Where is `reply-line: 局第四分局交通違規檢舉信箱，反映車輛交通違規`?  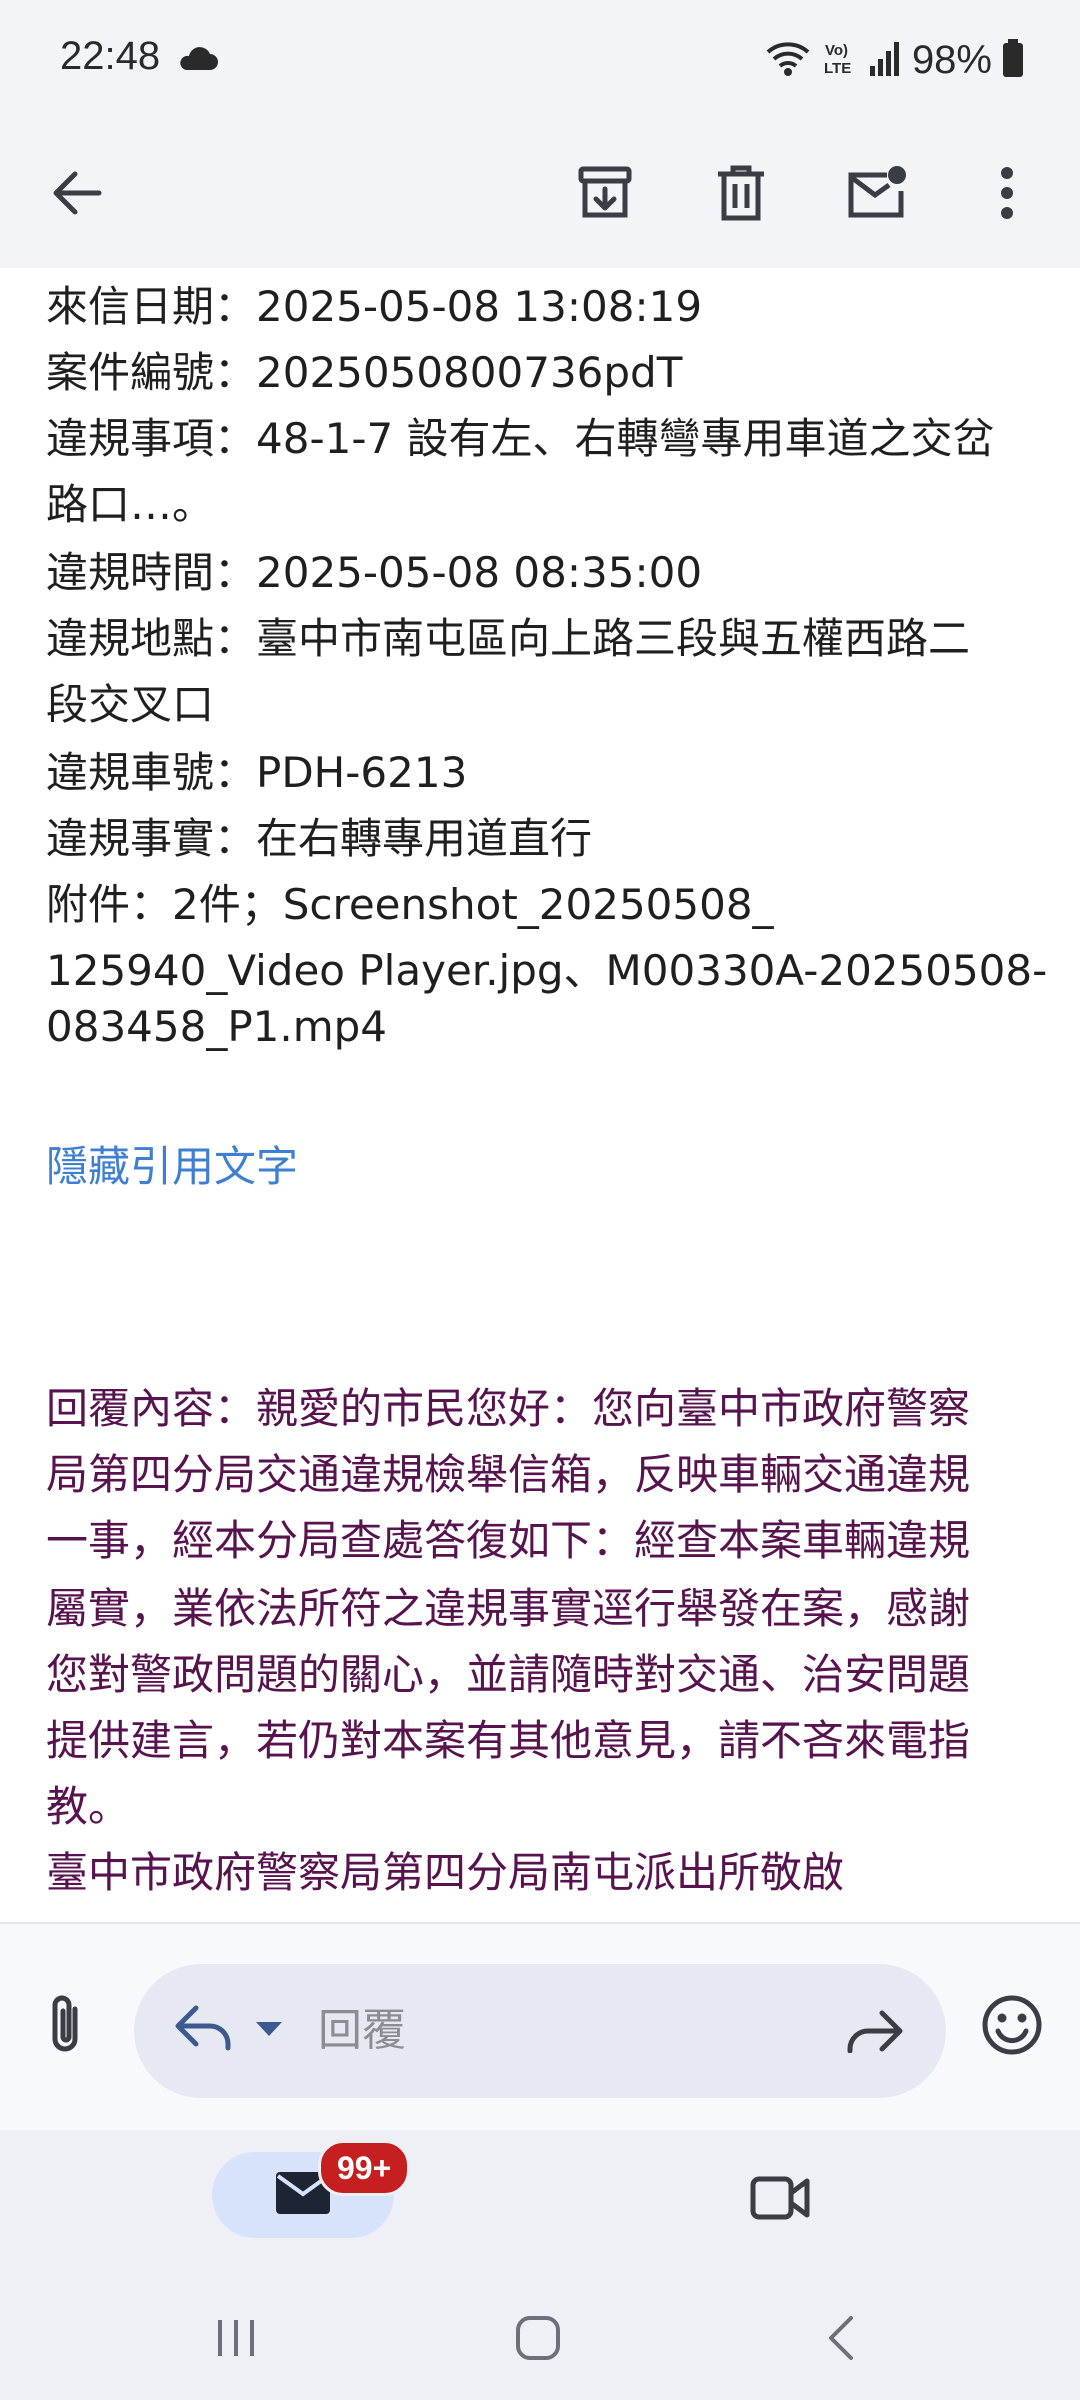 reply-line: 局第四分局交通違規檢舉信箱，反映車輛交通違規 is located at coordinates (508, 1474).